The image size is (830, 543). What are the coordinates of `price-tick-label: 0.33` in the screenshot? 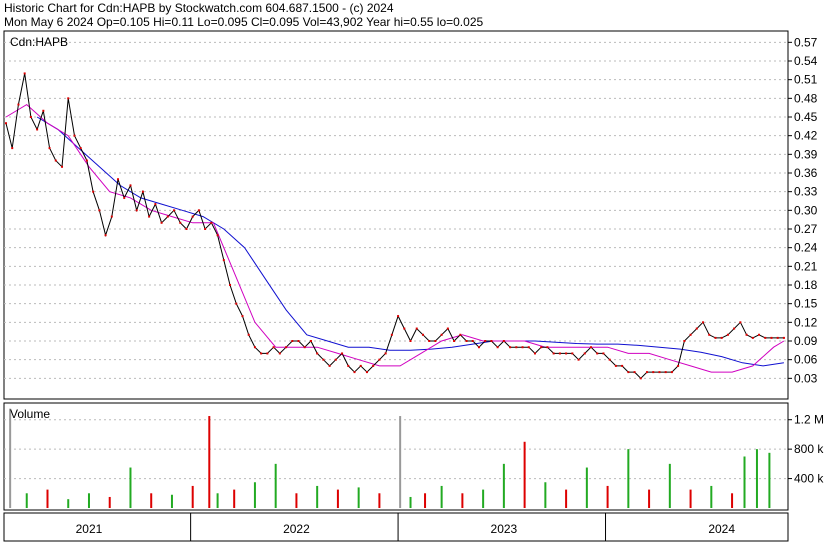 It's located at (806, 192).